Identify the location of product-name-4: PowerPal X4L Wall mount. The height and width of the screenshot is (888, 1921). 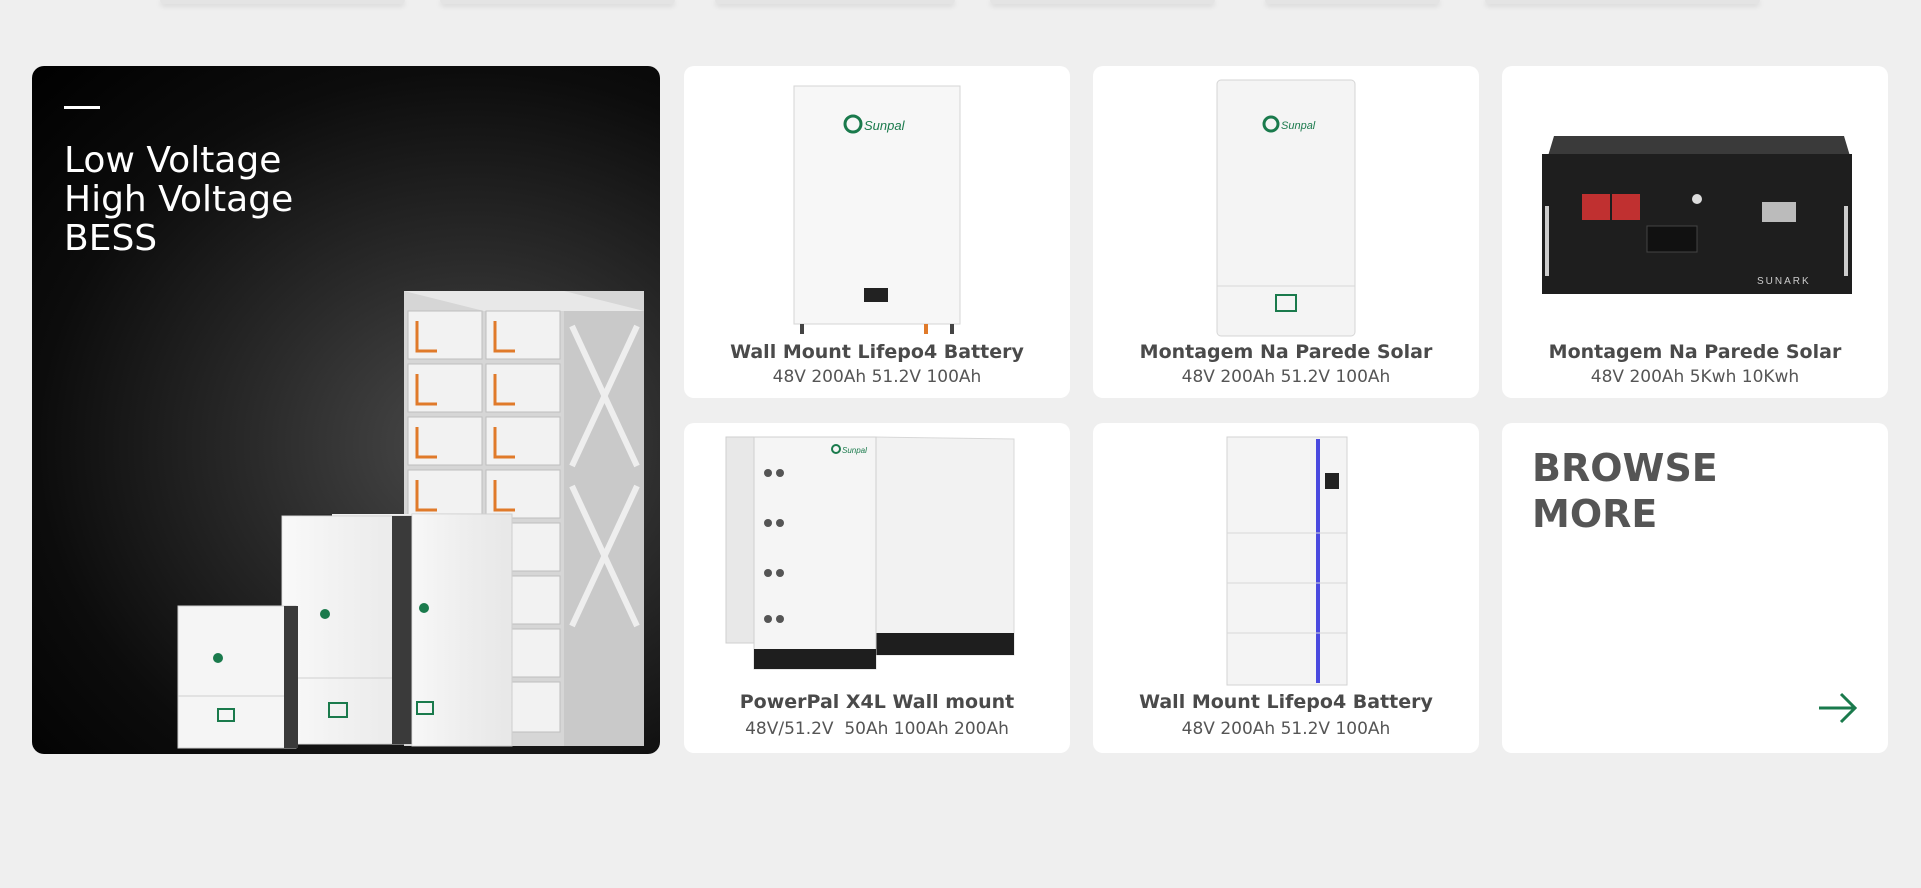
(877, 702).